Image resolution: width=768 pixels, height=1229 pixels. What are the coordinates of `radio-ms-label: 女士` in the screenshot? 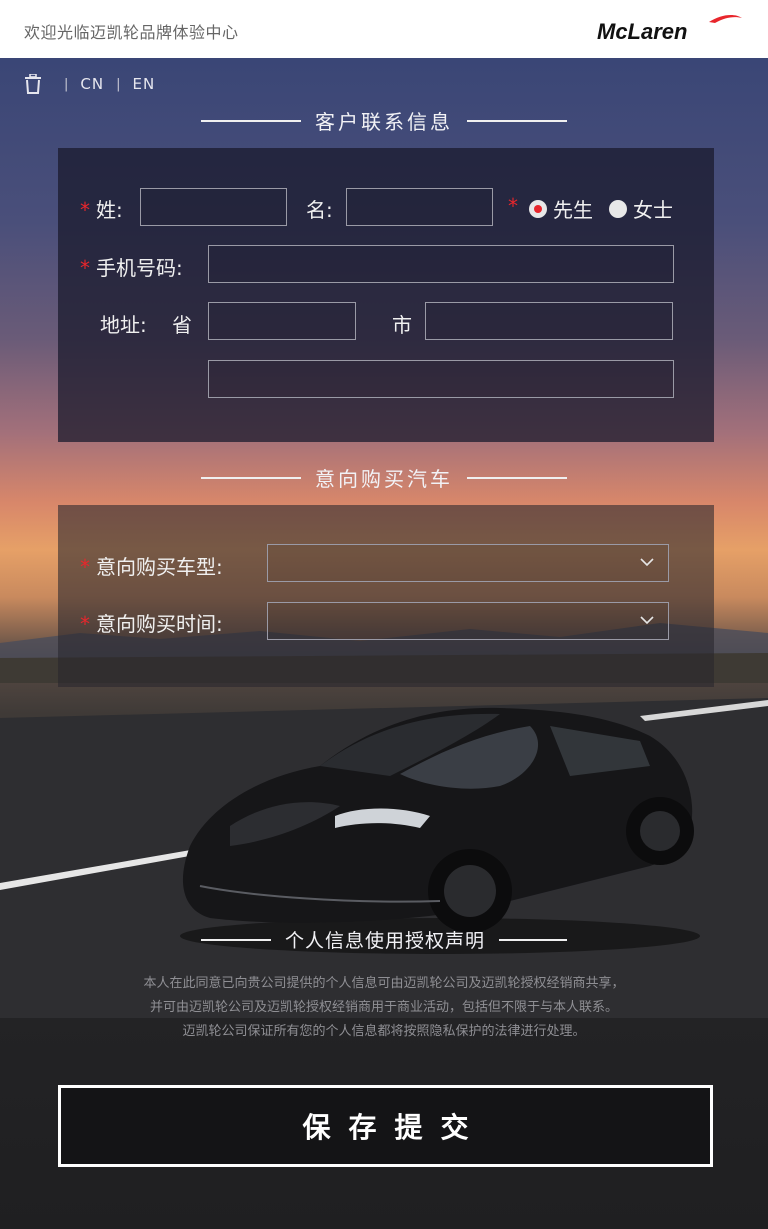 It's located at (653, 210).